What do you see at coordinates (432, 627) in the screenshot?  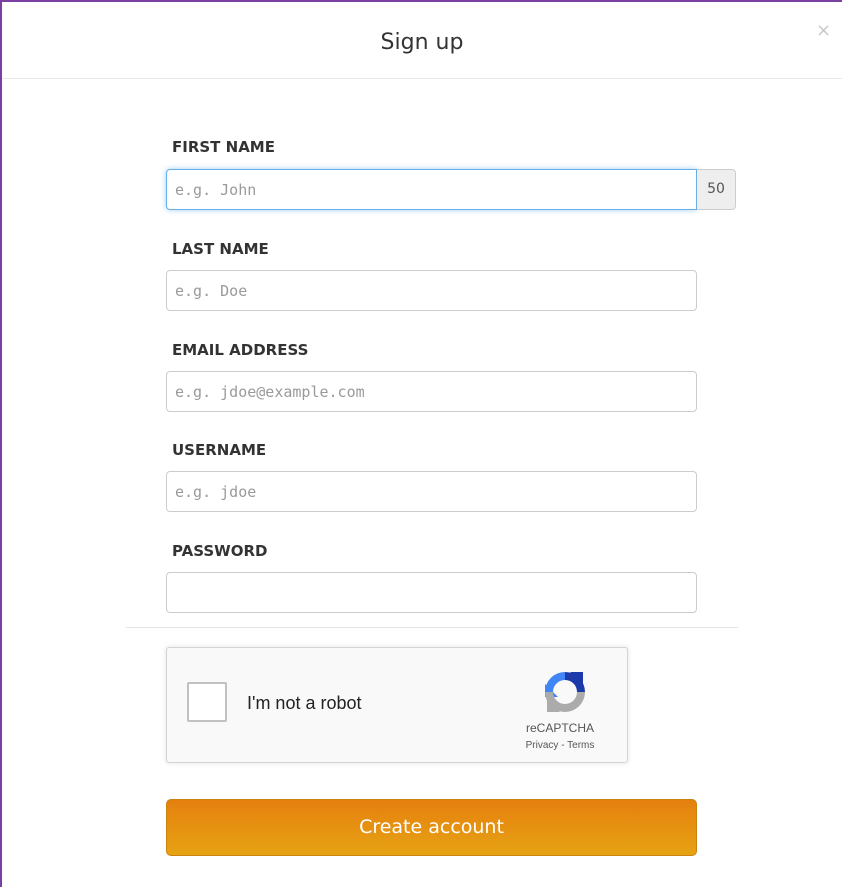 I see `form-divider` at bounding box center [432, 627].